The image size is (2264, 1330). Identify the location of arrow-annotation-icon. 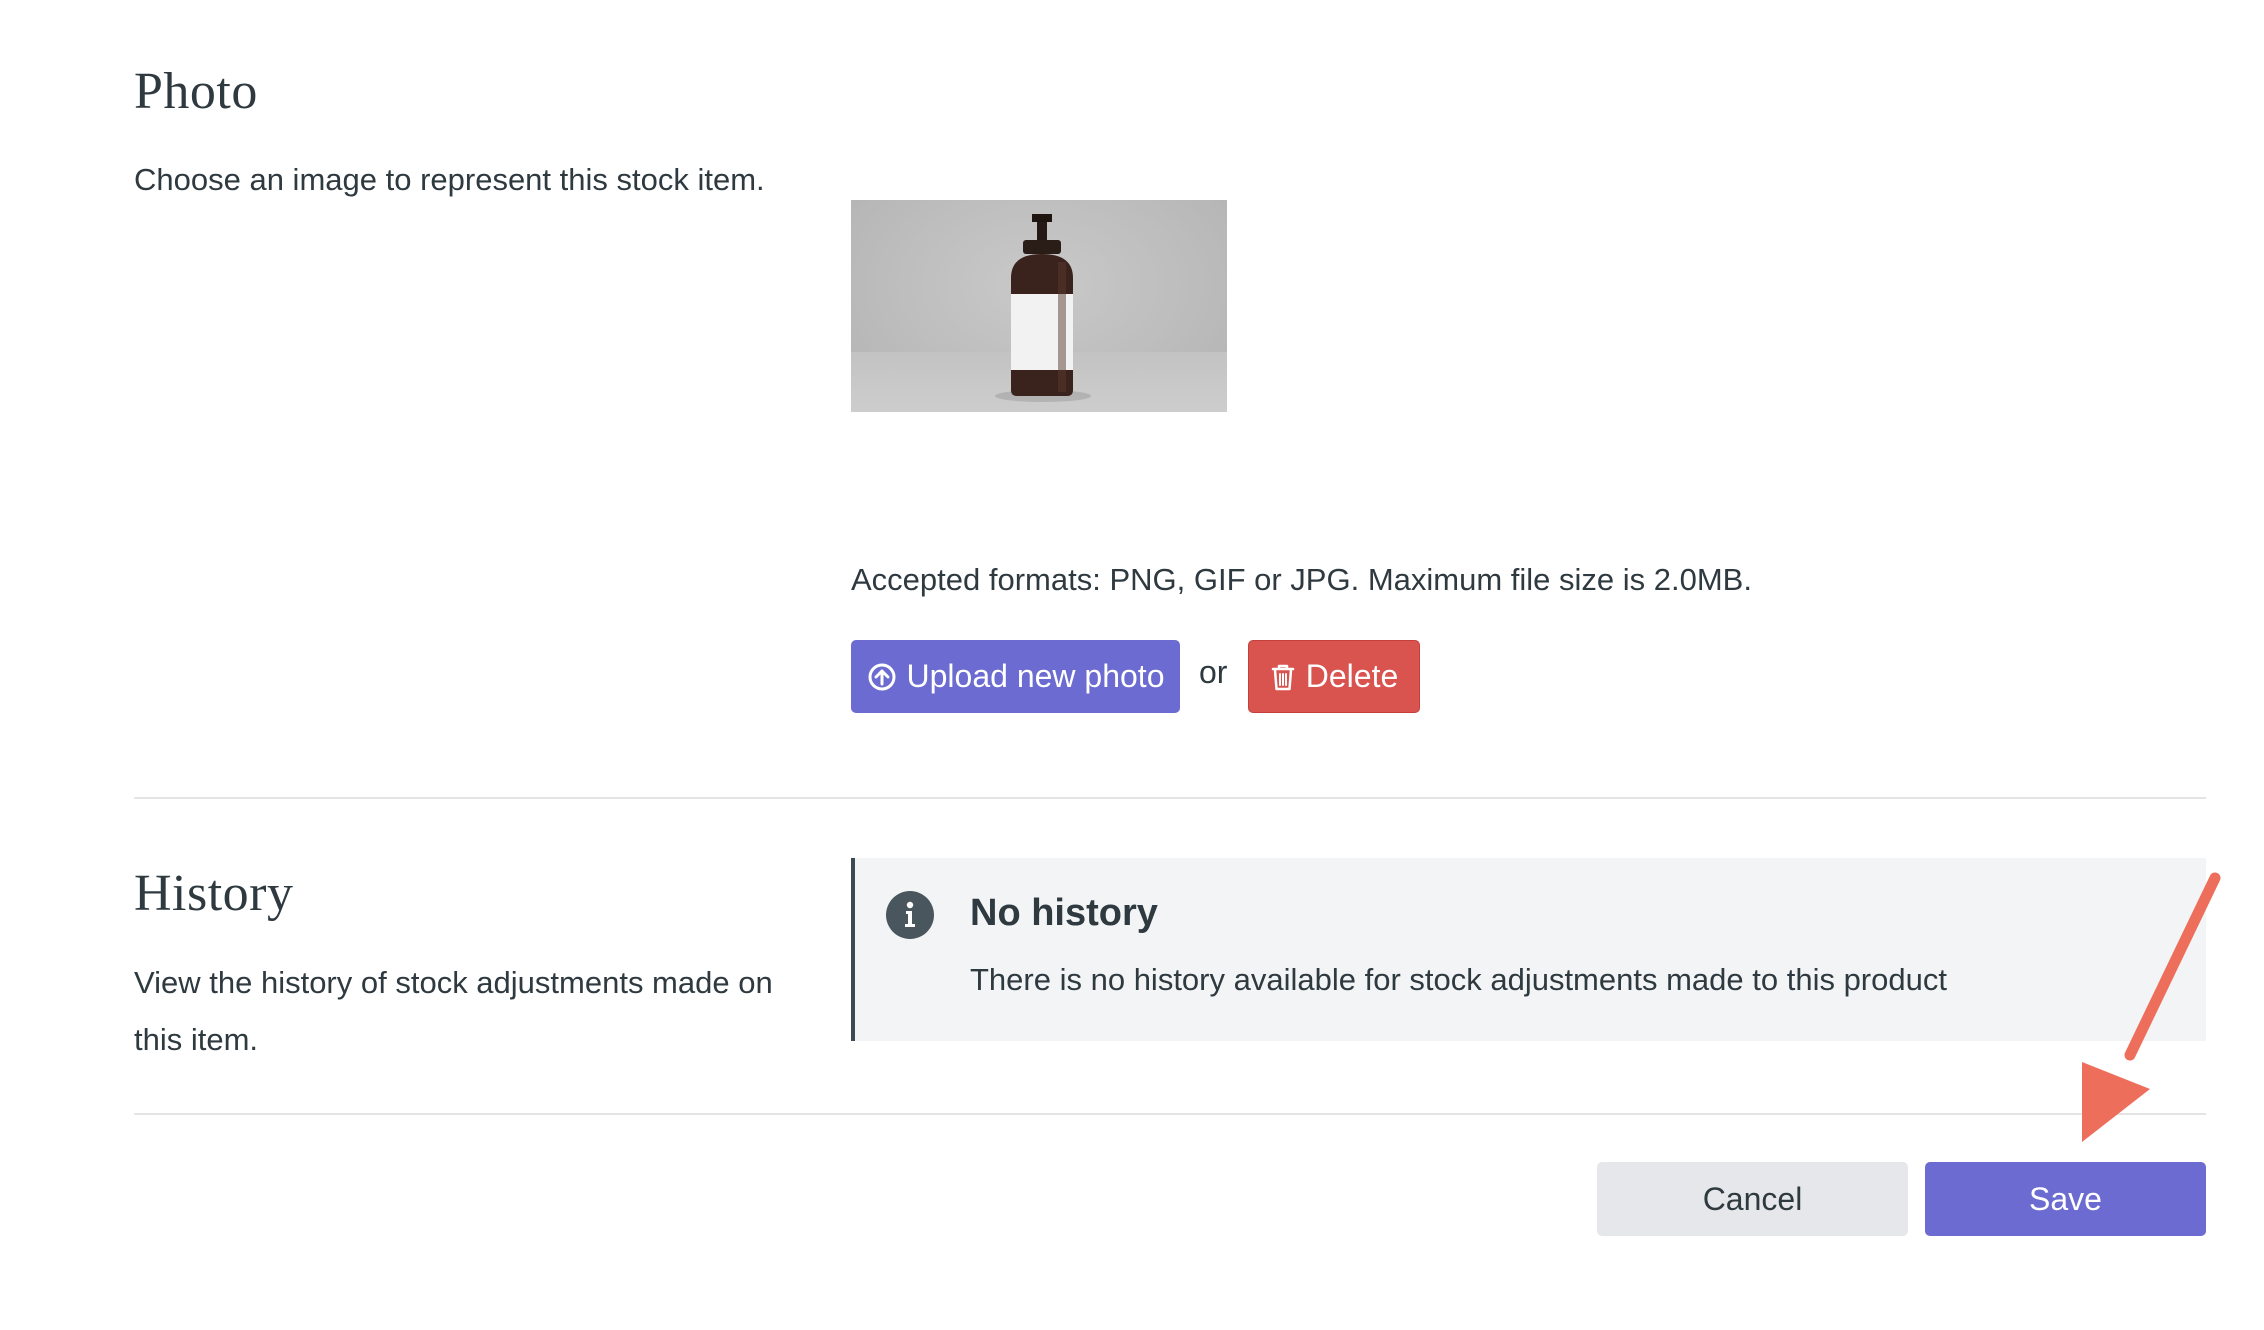
(2151, 1007).